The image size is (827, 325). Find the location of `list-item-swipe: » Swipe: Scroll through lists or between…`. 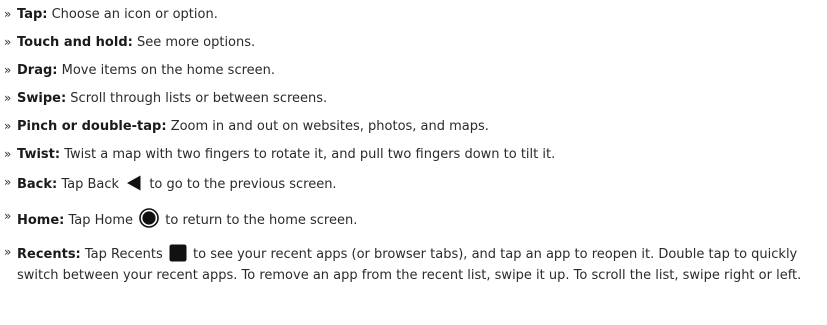

list-item-swipe: » Swipe: Scroll through lists or between… is located at coordinates (415, 98).